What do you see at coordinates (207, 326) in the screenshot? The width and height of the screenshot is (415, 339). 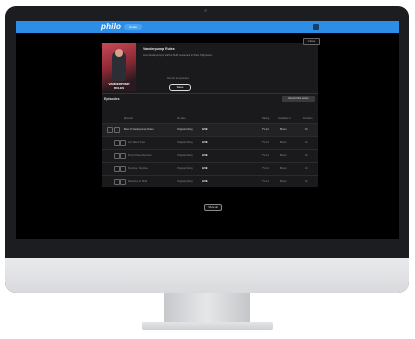 I see `monitor-stand-base` at bounding box center [207, 326].